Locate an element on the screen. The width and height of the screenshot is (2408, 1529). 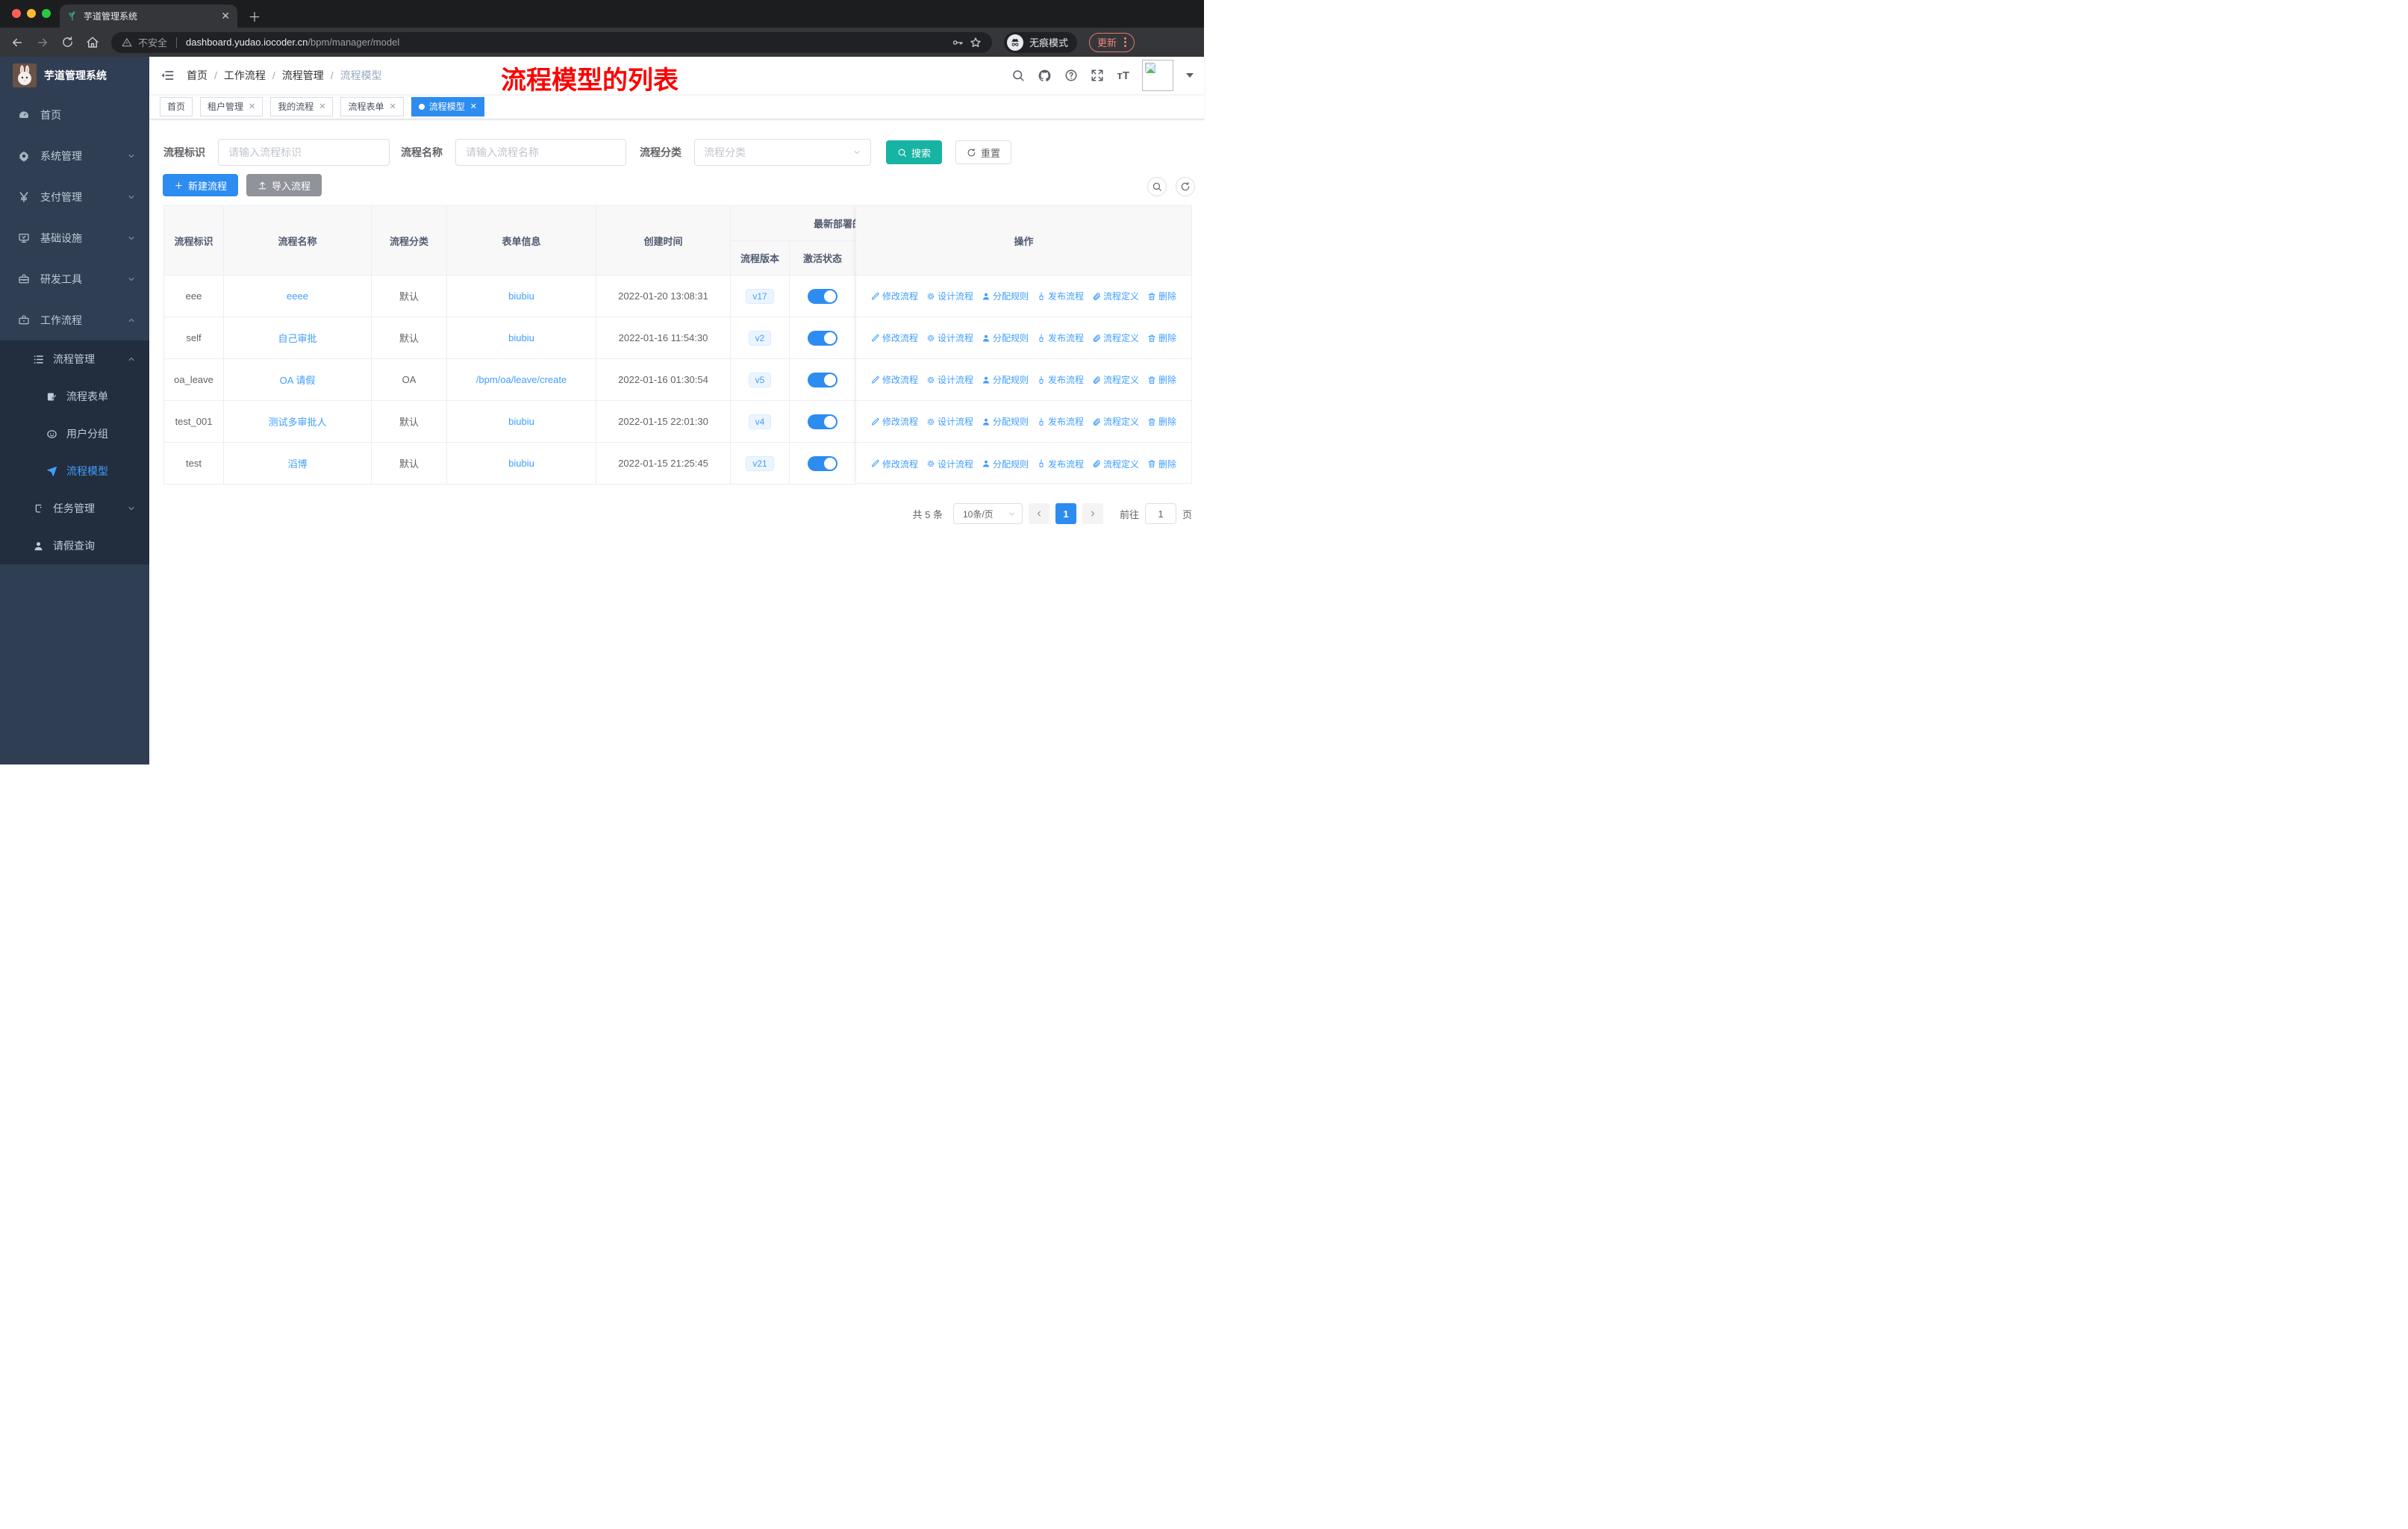
font-size-icon: тT is located at coordinates (1123, 76).